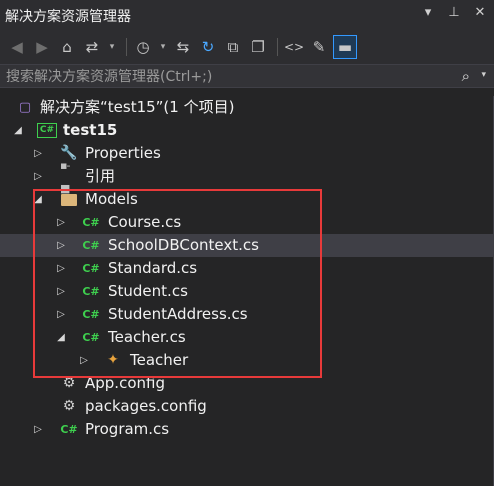 This screenshot has height=486, width=494. What do you see at coordinates (247, 383) in the screenshot?
I see `tree-item-appconfig: ⚙ App.config` at bounding box center [247, 383].